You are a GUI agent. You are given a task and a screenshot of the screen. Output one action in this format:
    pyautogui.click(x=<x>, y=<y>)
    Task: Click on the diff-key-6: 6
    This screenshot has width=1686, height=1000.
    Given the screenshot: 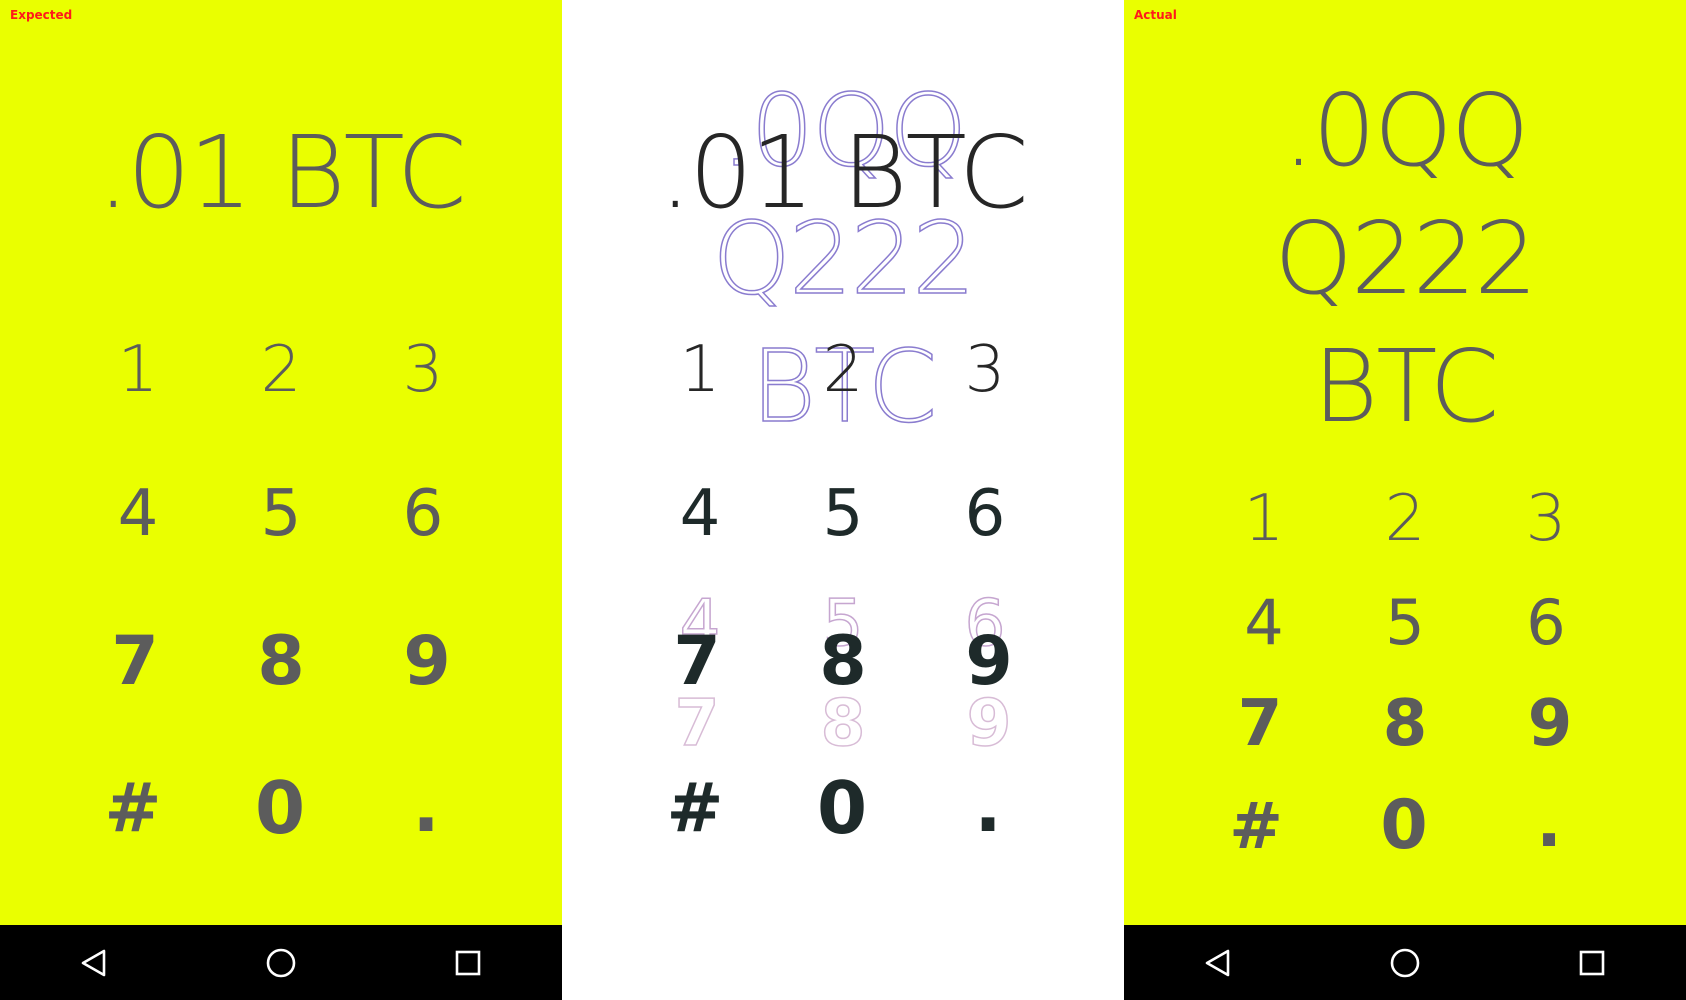 What is the action you would take?
    pyautogui.click(x=985, y=514)
    